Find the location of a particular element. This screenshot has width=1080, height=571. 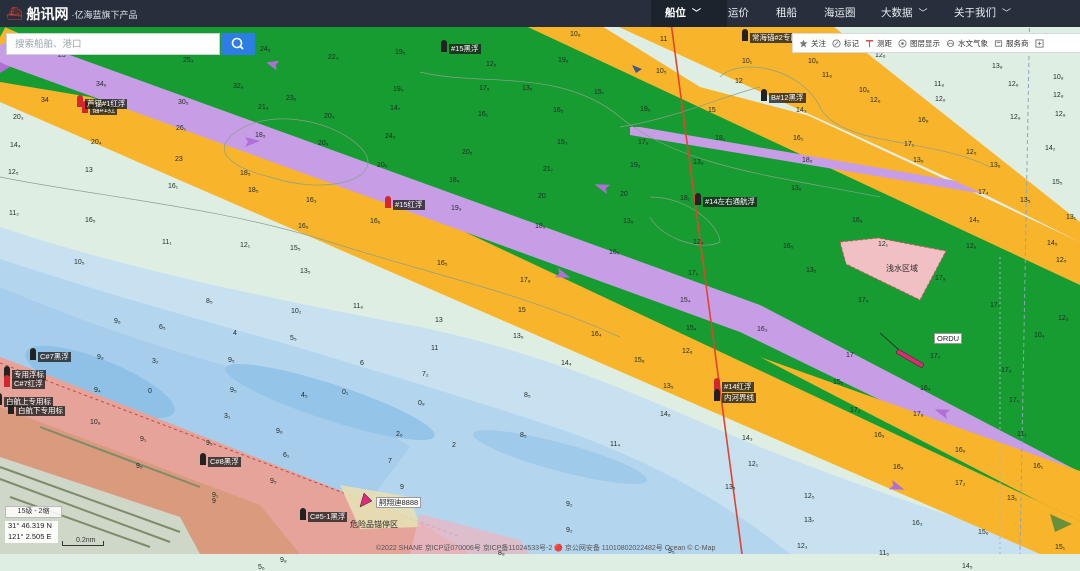

weather-icon is located at coordinates (950, 43).